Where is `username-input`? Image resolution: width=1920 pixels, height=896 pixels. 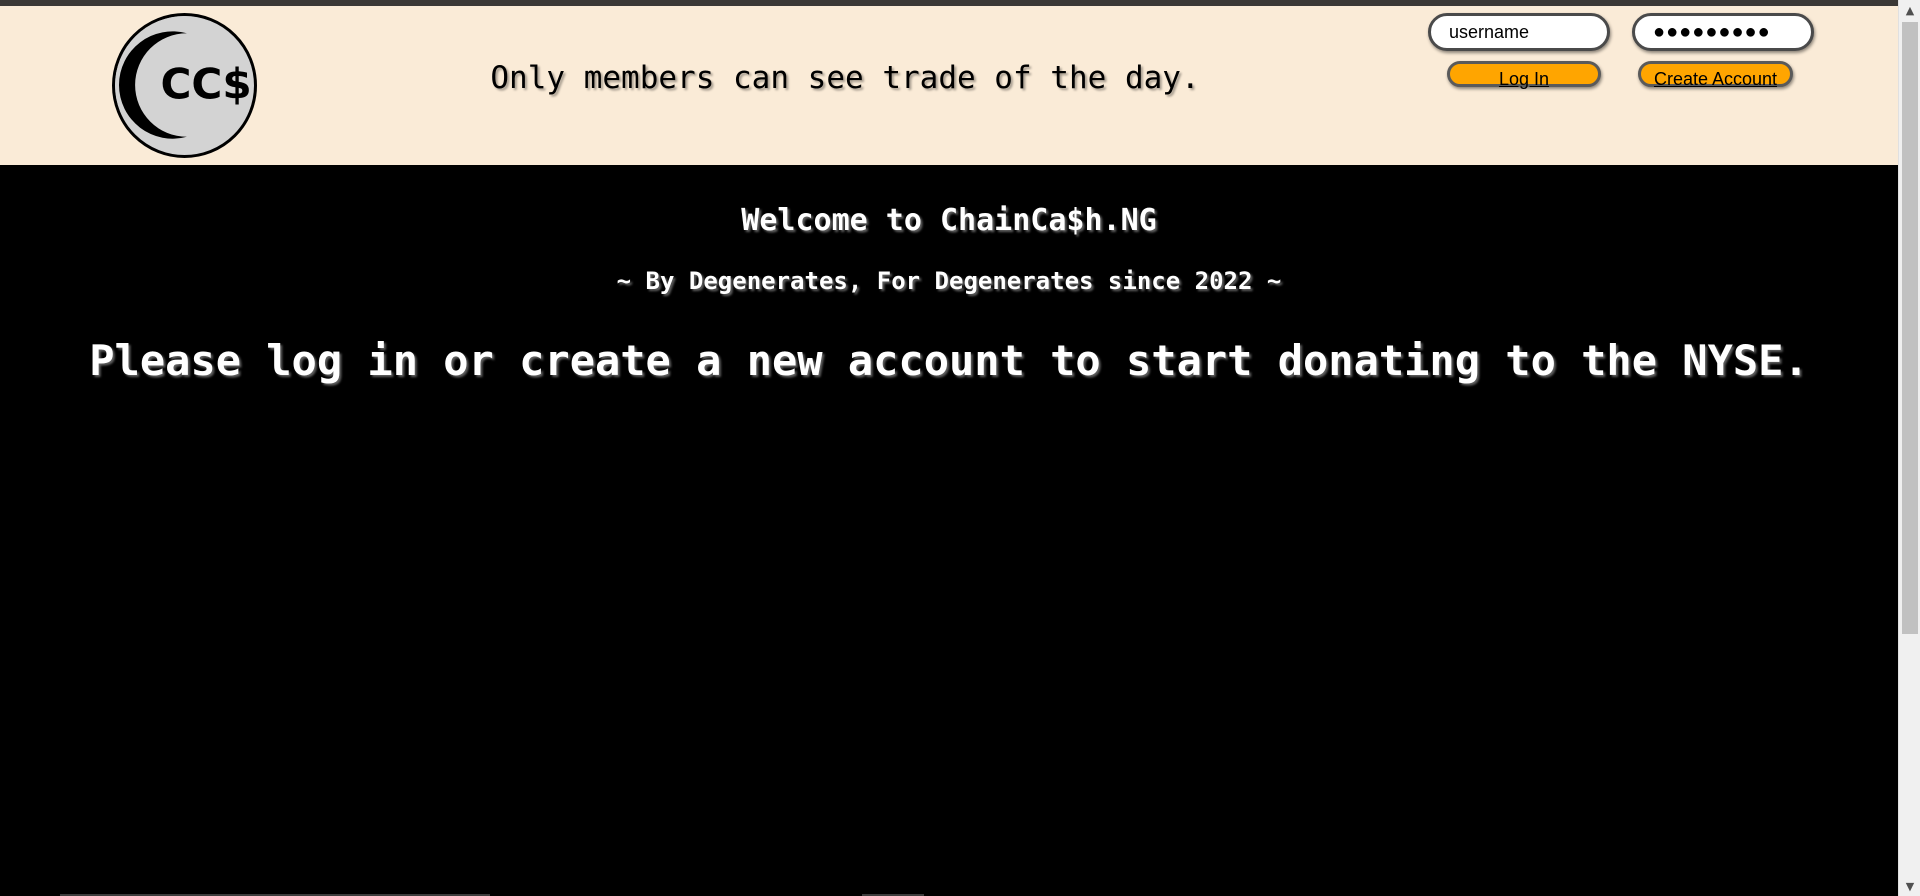 username-input is located at coordinates (1519, 32).